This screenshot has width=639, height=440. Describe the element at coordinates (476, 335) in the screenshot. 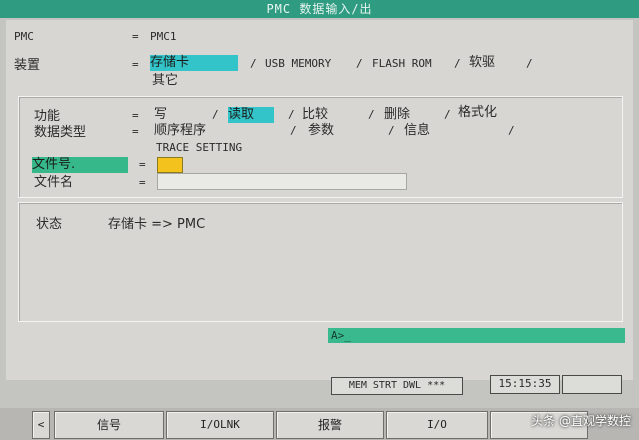

I see `command-line: A>_` at that location.